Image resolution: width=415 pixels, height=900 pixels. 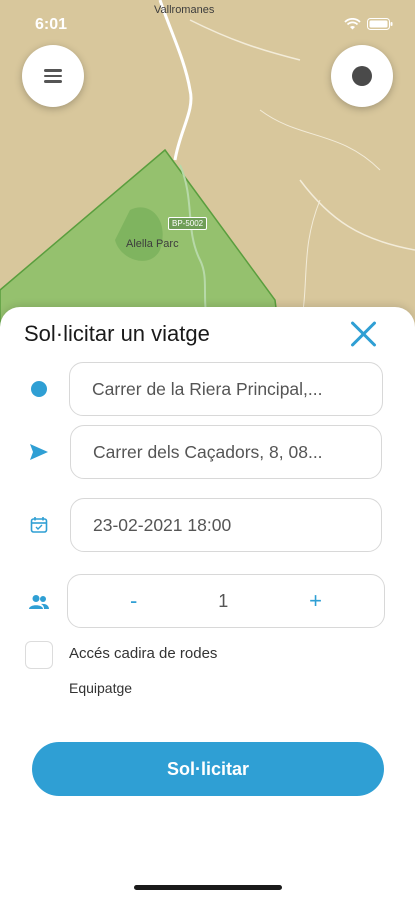 I want to click on battery-icon, so click(x=380, y=26).